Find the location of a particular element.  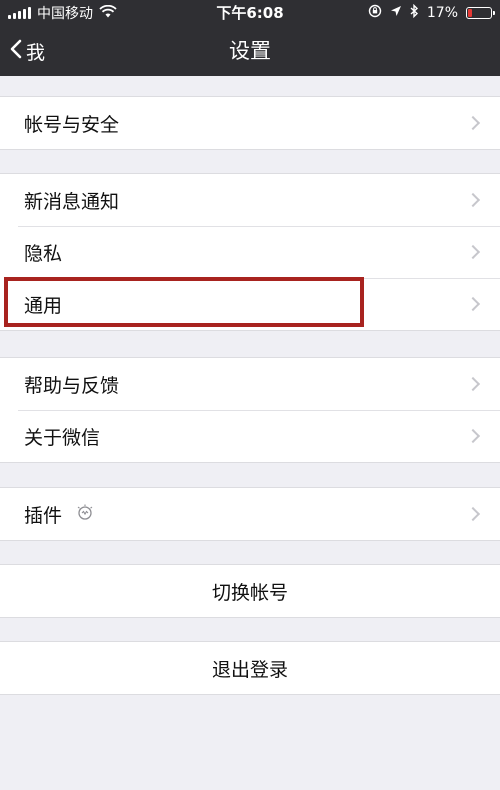

status-right: 17% is located at coordinates (431, 13).